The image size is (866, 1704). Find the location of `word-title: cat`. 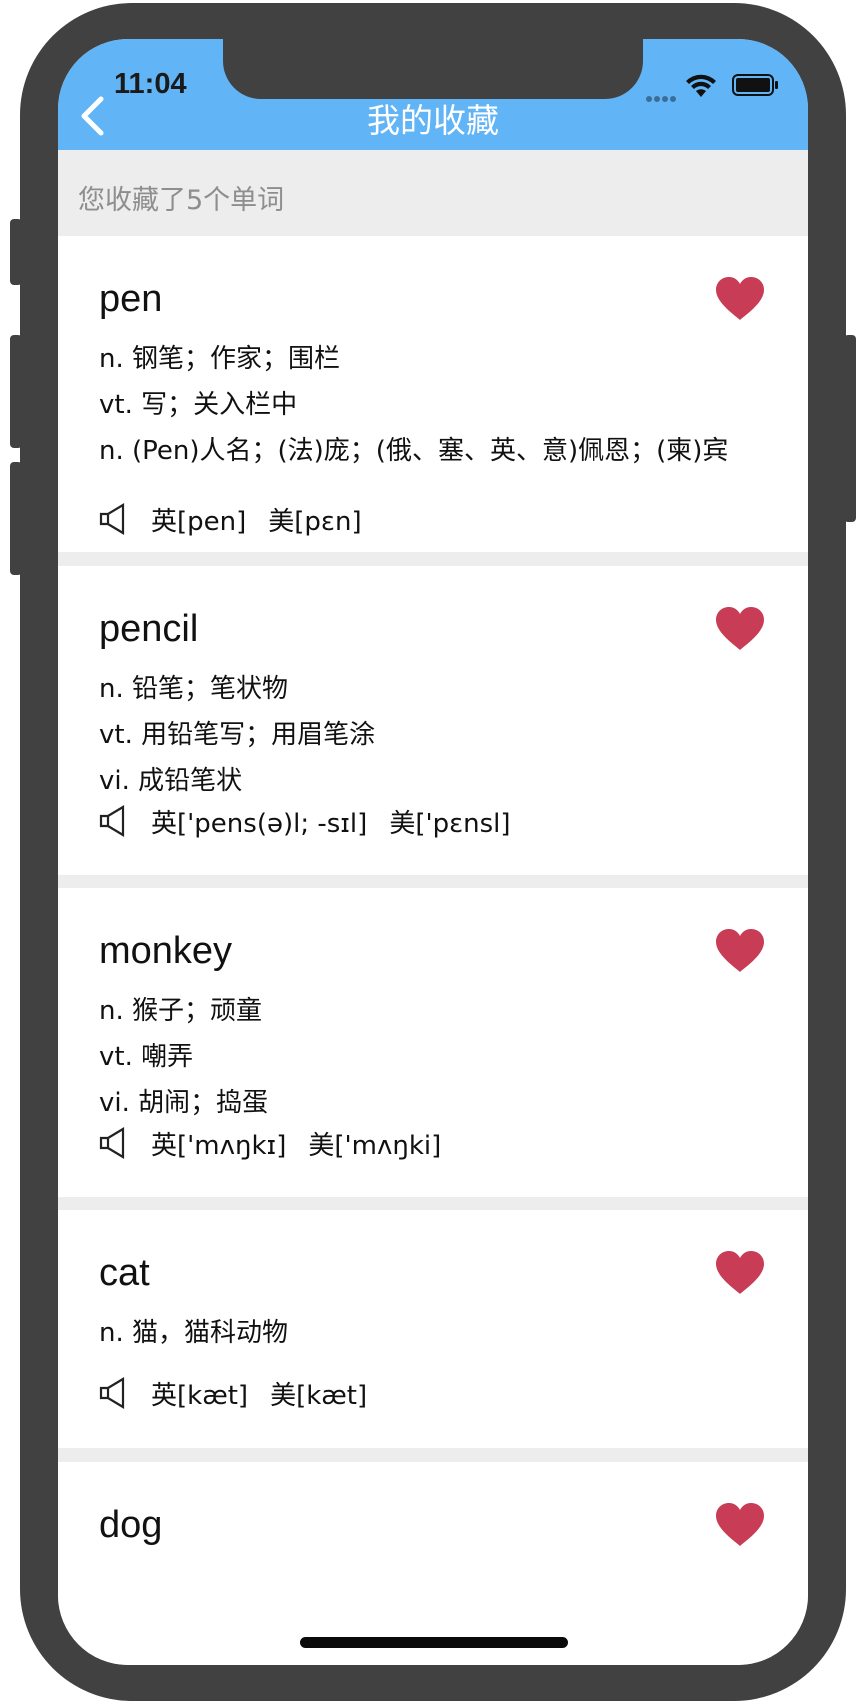

word-title: cat is located at coordinates (124, 1273).